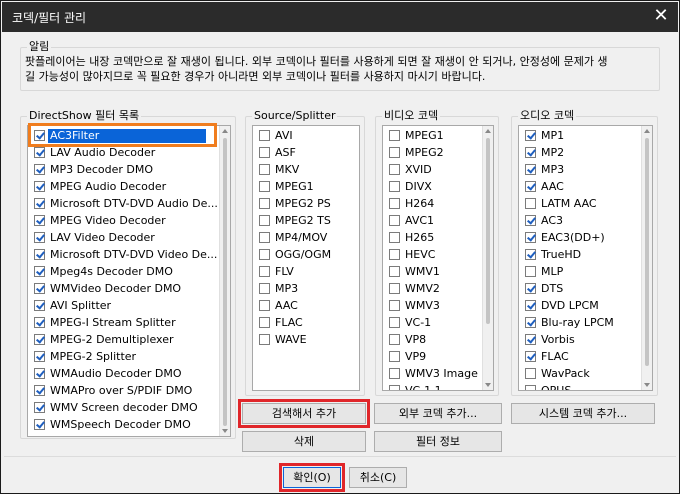 Image resolution: width=680 pixels, height=494 pixels. What do you see at coordinates (307, 170) in the screenshot?
I see `list-item: MKV` at bounding box center [307, 170].